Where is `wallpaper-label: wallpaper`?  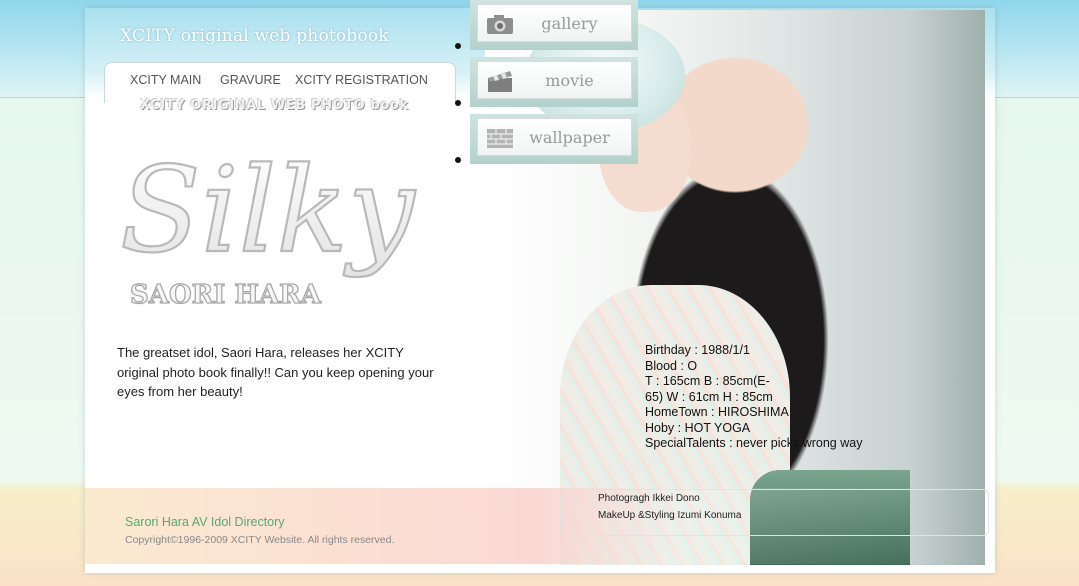 wallpaper-label: wallpaper is located at coordinates (569, 137).